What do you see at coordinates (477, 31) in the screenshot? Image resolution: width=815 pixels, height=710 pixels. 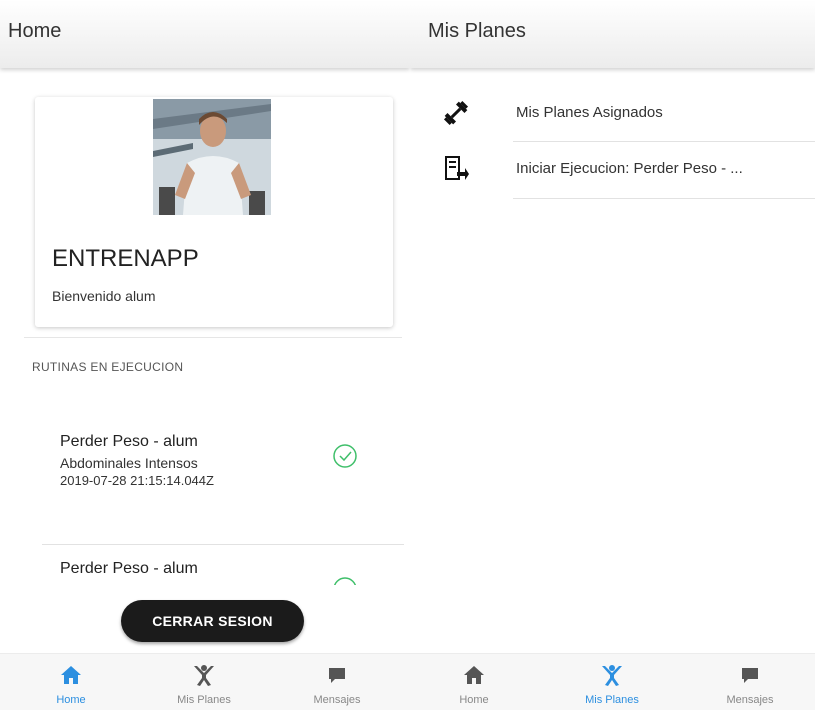 I see `page-title: Mis Planes` at bounding box center [477, 31].